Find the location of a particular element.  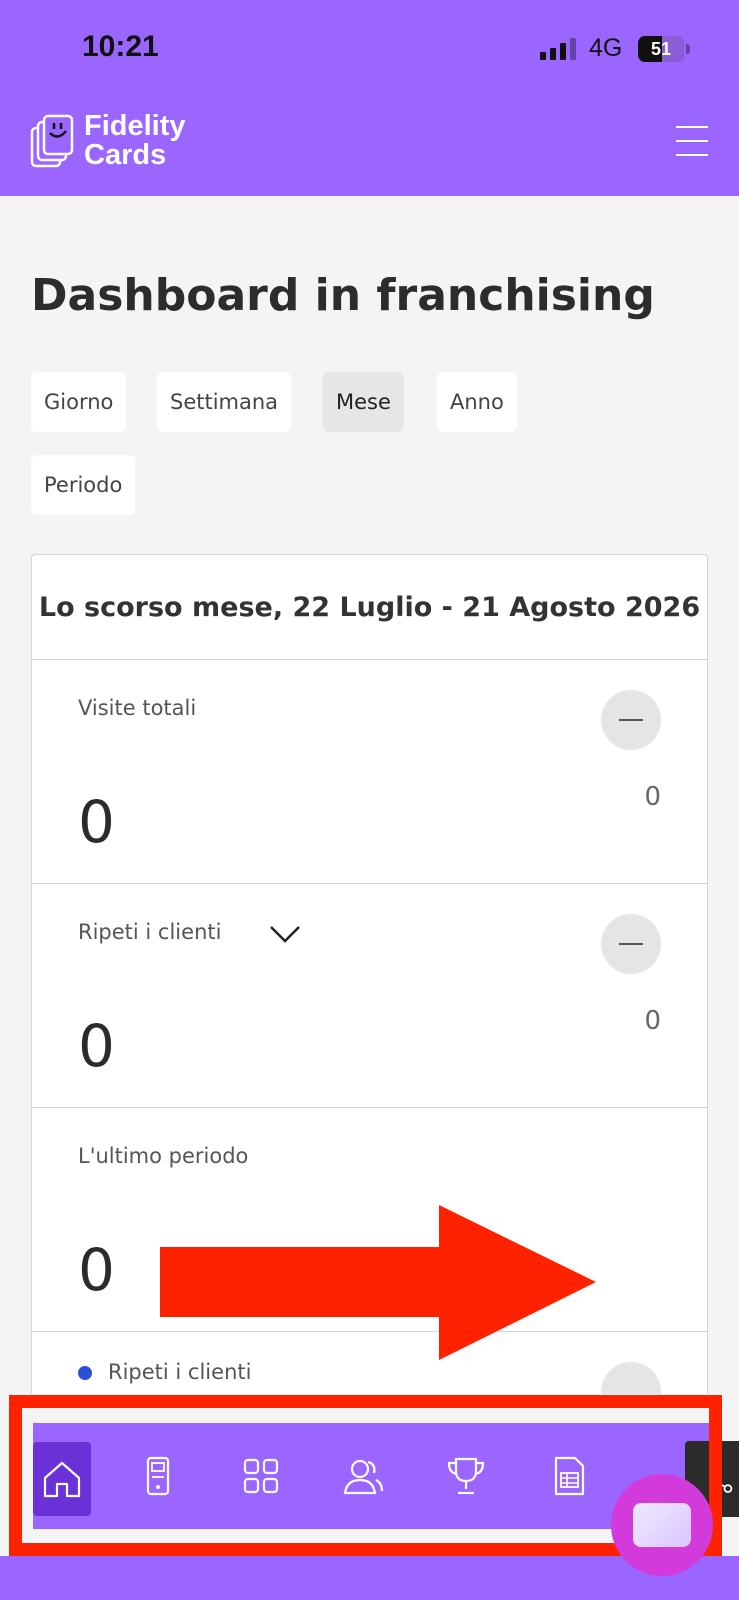

legend-label: Ripeti i clienti is located at coordinates (180, 1372).